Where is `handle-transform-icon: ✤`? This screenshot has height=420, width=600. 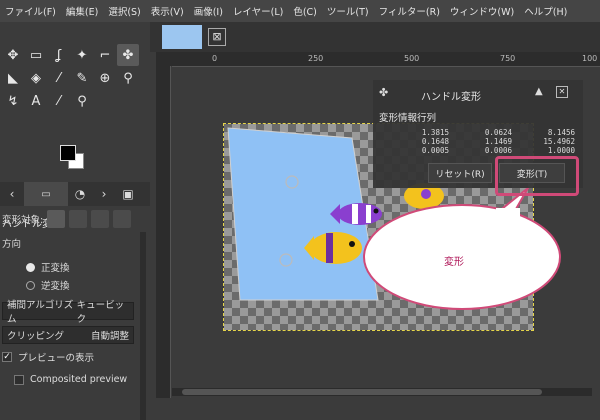
handle-transform-icon: ✤ is located at coordinates (384, 92).